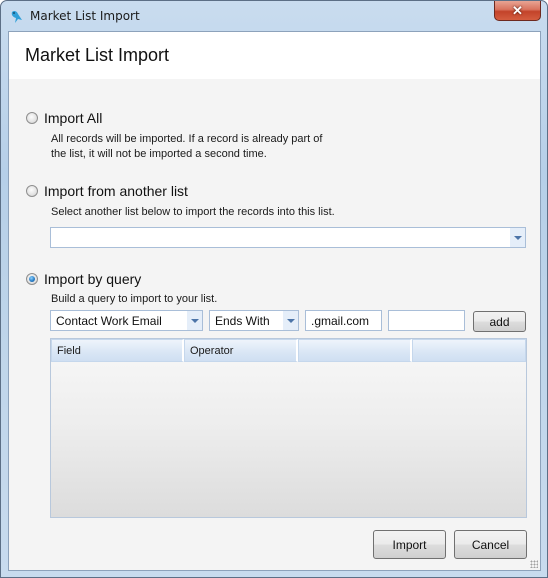  Describe the element at coordinates (85, 16) in the screenshot. I see `window-title: Market List Import` at that location.